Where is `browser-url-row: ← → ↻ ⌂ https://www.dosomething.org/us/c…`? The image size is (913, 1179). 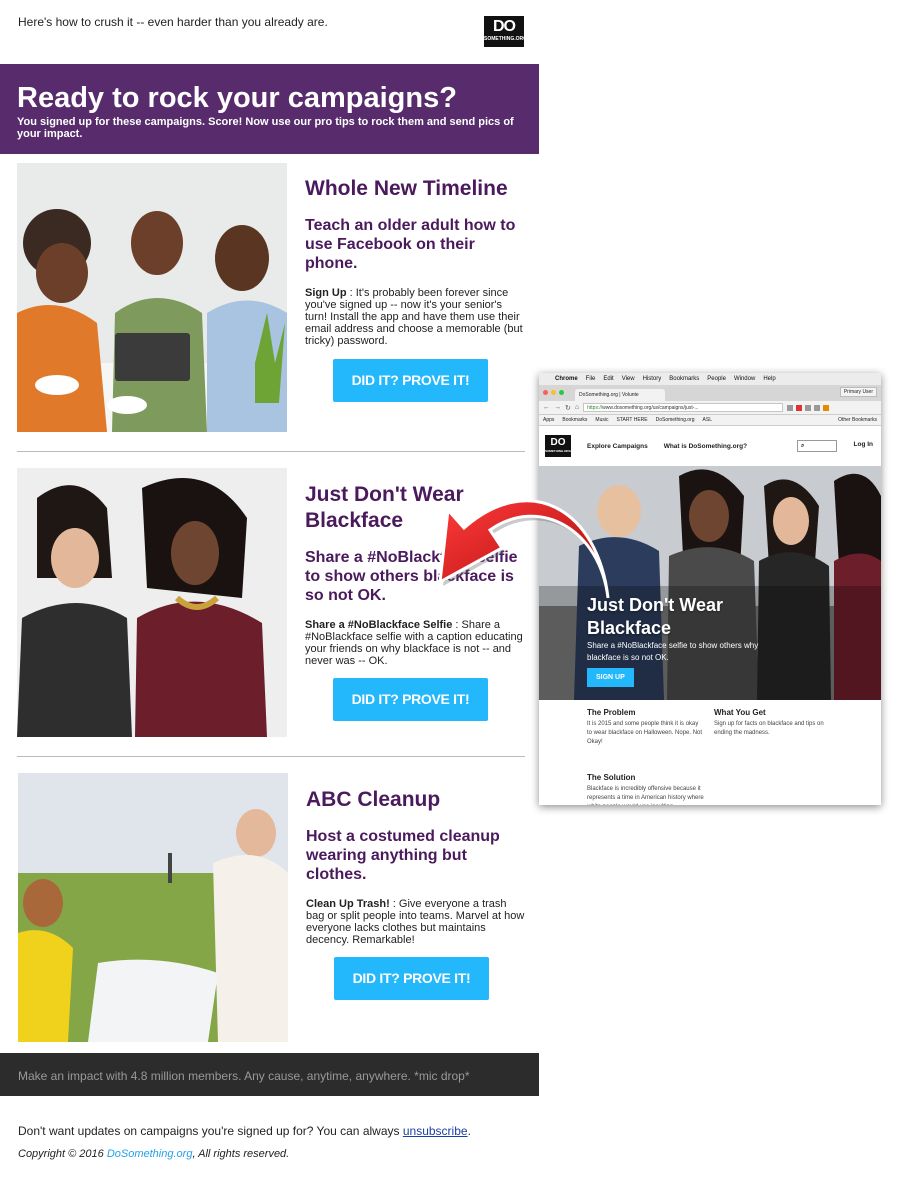 browser-url-row: ← → ↻ ⌂ https://www.dosomething.org/us/c… is located at coordinates (710, 408).